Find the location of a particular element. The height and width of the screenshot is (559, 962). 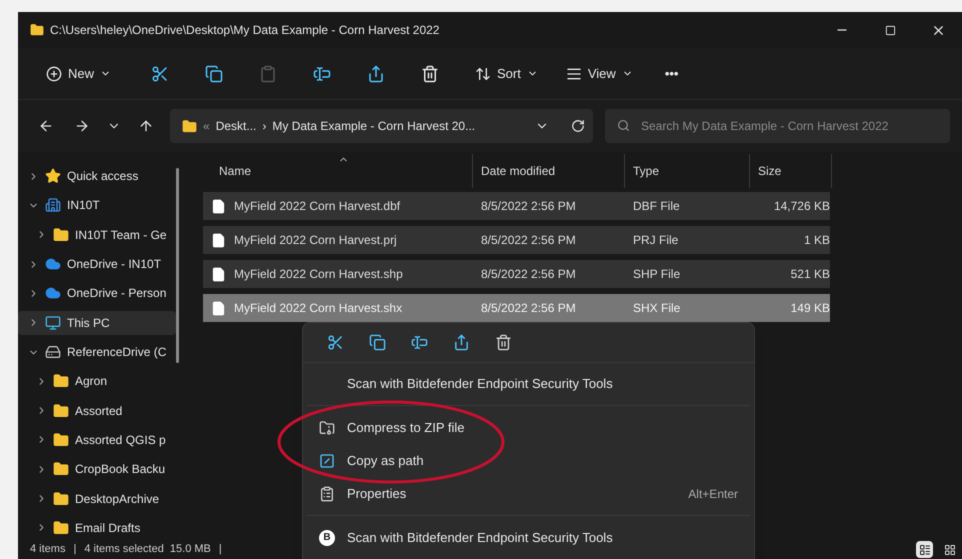

size-cell-text: 1 KB is located at coordinates (816, 240).